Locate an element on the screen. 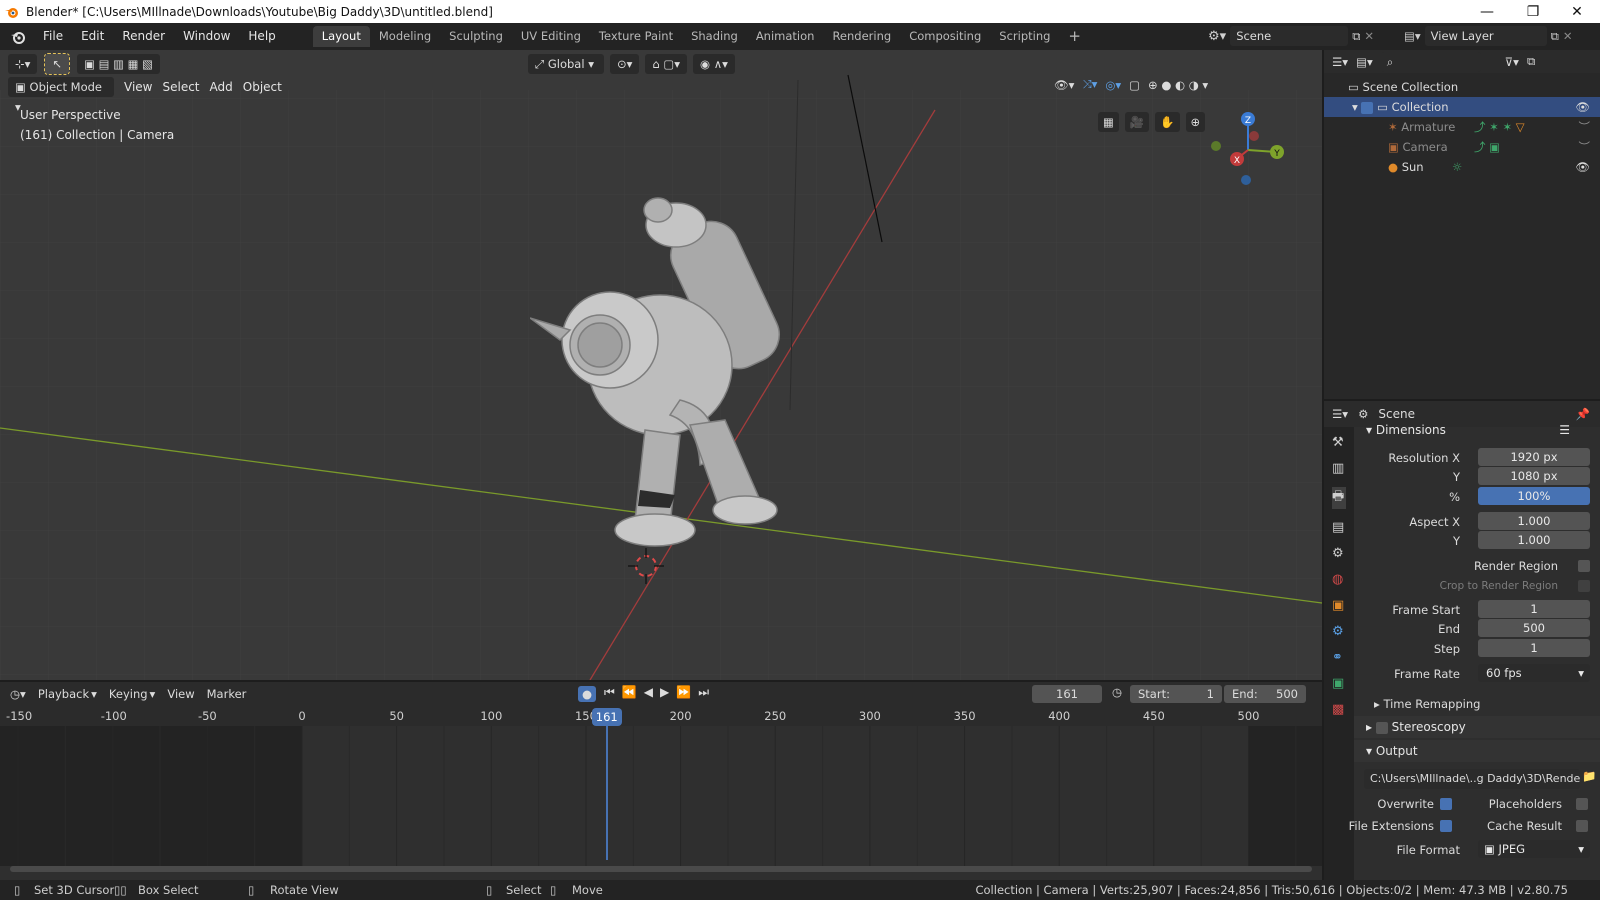 This screenshot has width=1600, height=900. select-tool-icon: ↖ is located at coordinates (57, 64).